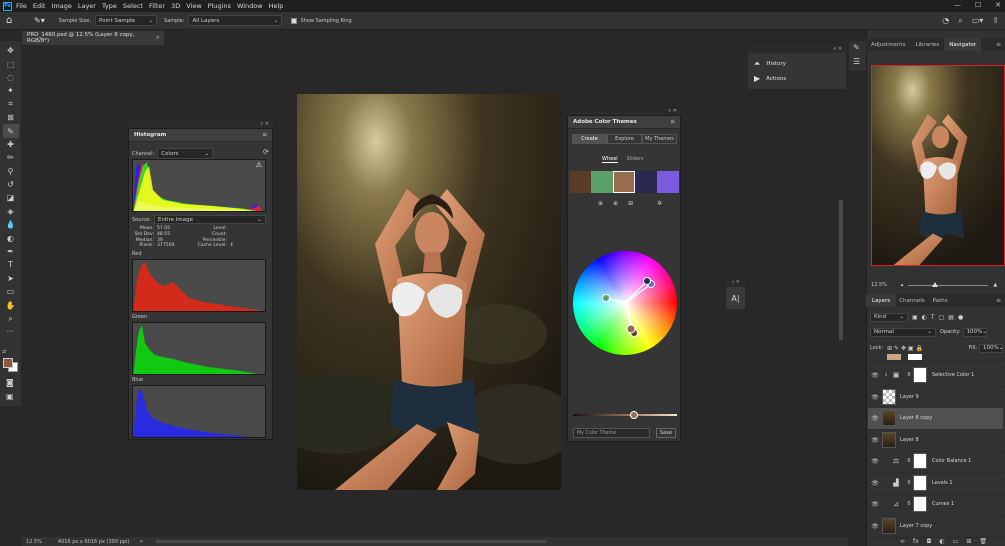 The image size is (1005, 546). Describe the element at coordinates (978, 21) in the screenshot. I see `workspace-icon: ▭▾` at that location.